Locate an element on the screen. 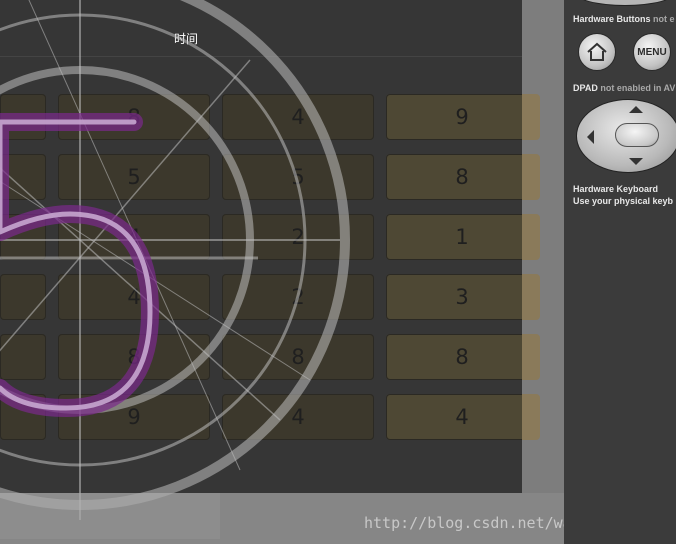 The height and width of the screenshot is (544, 676). dpad-up-icon is located at coordinates (636, 109).